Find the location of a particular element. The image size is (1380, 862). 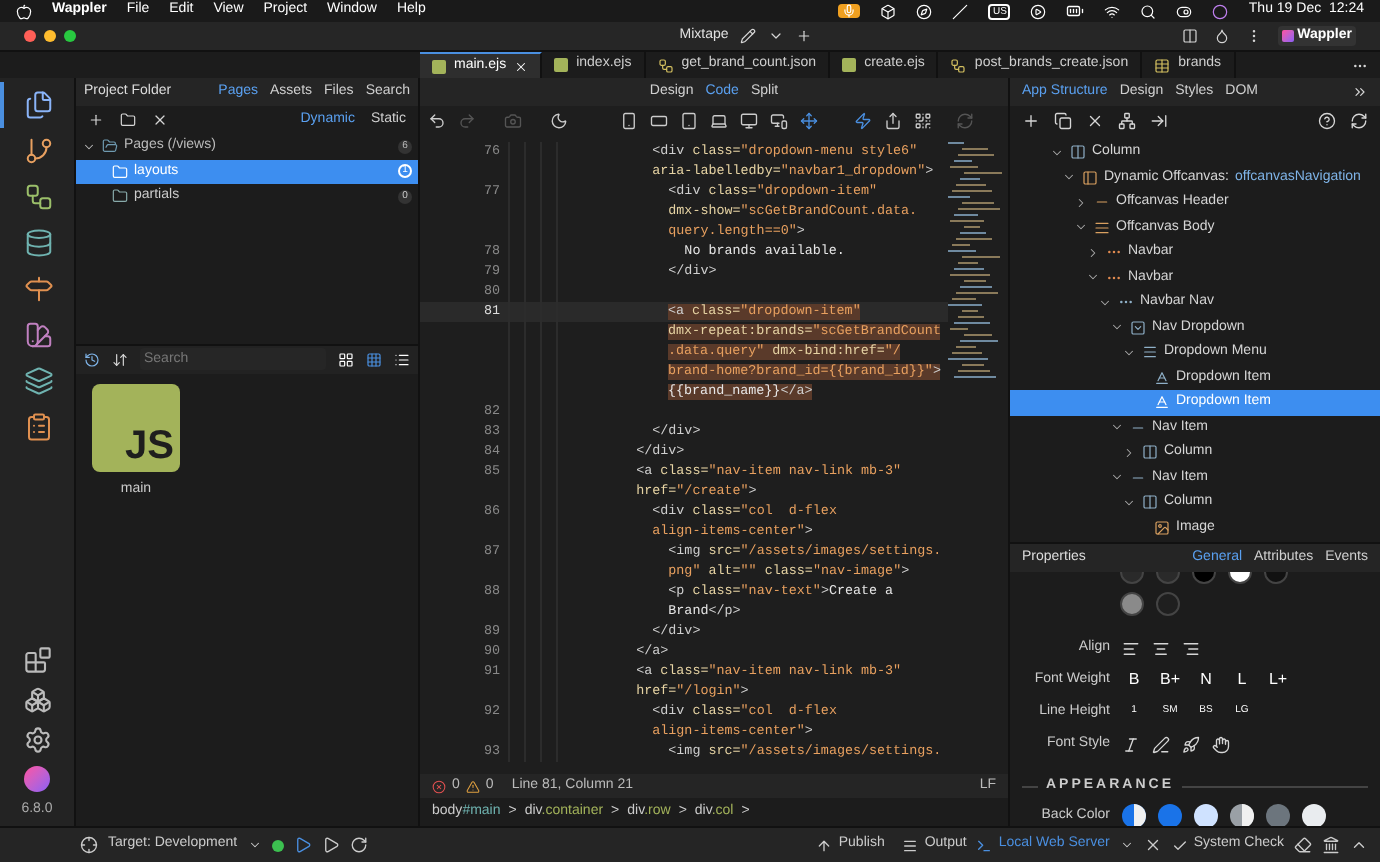

copy-icon is located at coordinates (1063, 121).